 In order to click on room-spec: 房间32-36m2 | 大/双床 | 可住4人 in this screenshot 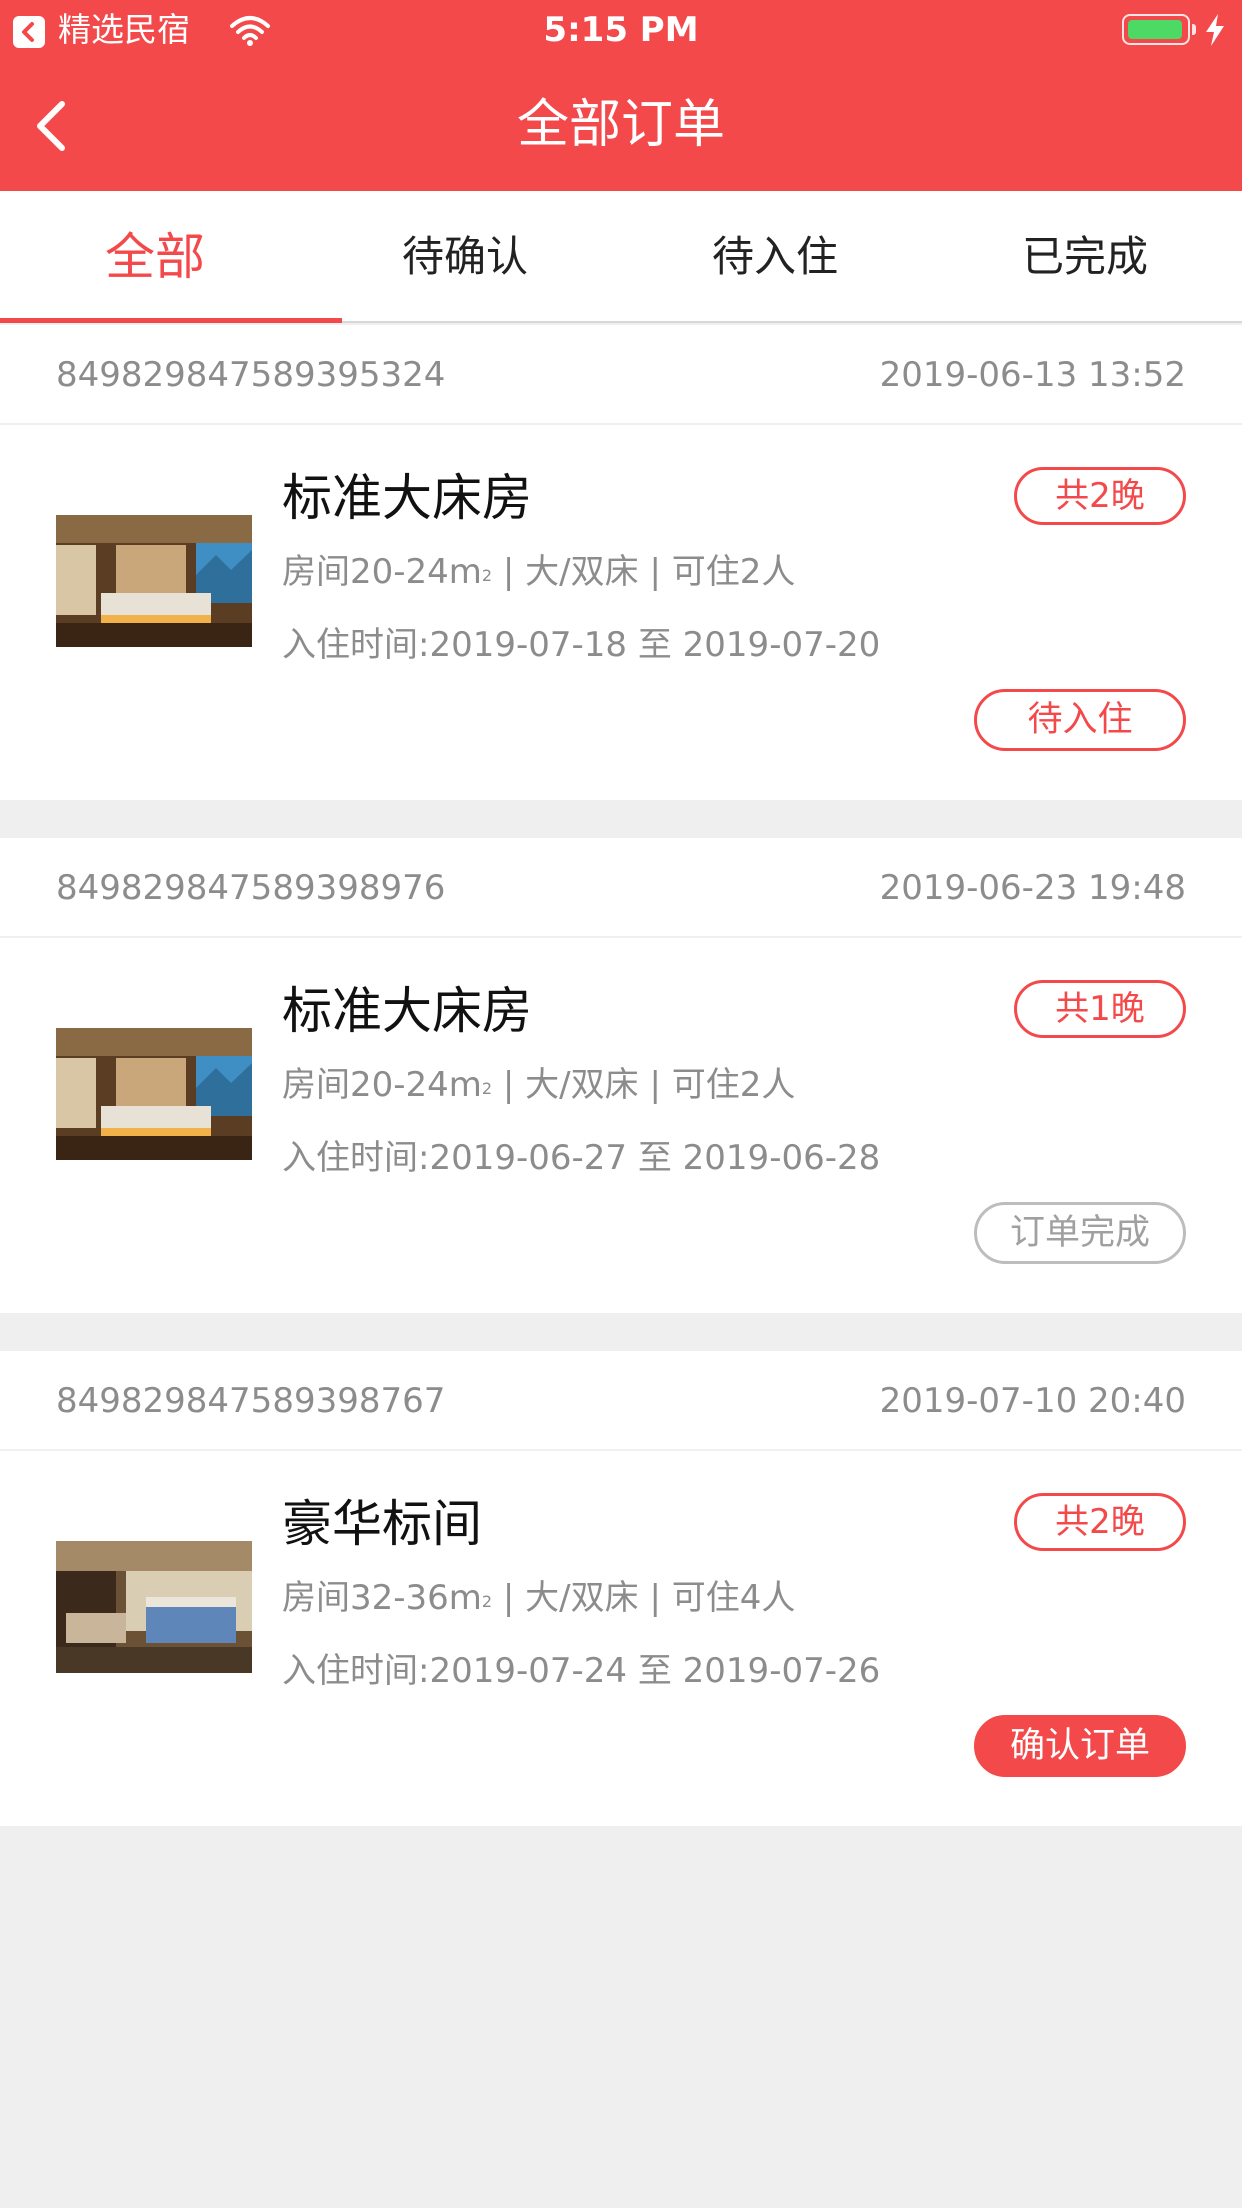, I will do `click(538, 1598)`.